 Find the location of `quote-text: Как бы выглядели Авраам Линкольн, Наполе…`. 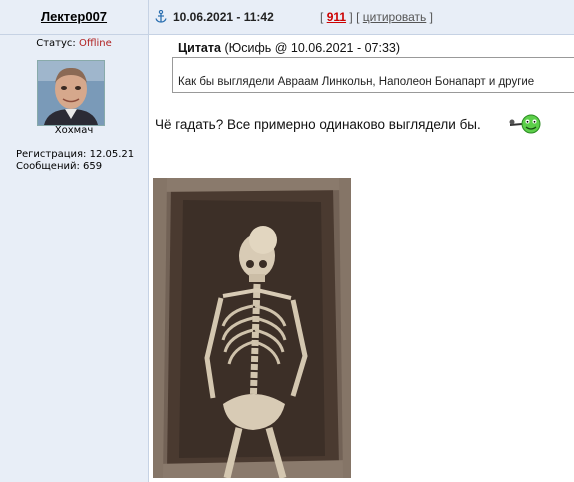

quote-text: Как бы выглядели Авраам Линкольн, Наполе… is located at coordinates (356, 82).